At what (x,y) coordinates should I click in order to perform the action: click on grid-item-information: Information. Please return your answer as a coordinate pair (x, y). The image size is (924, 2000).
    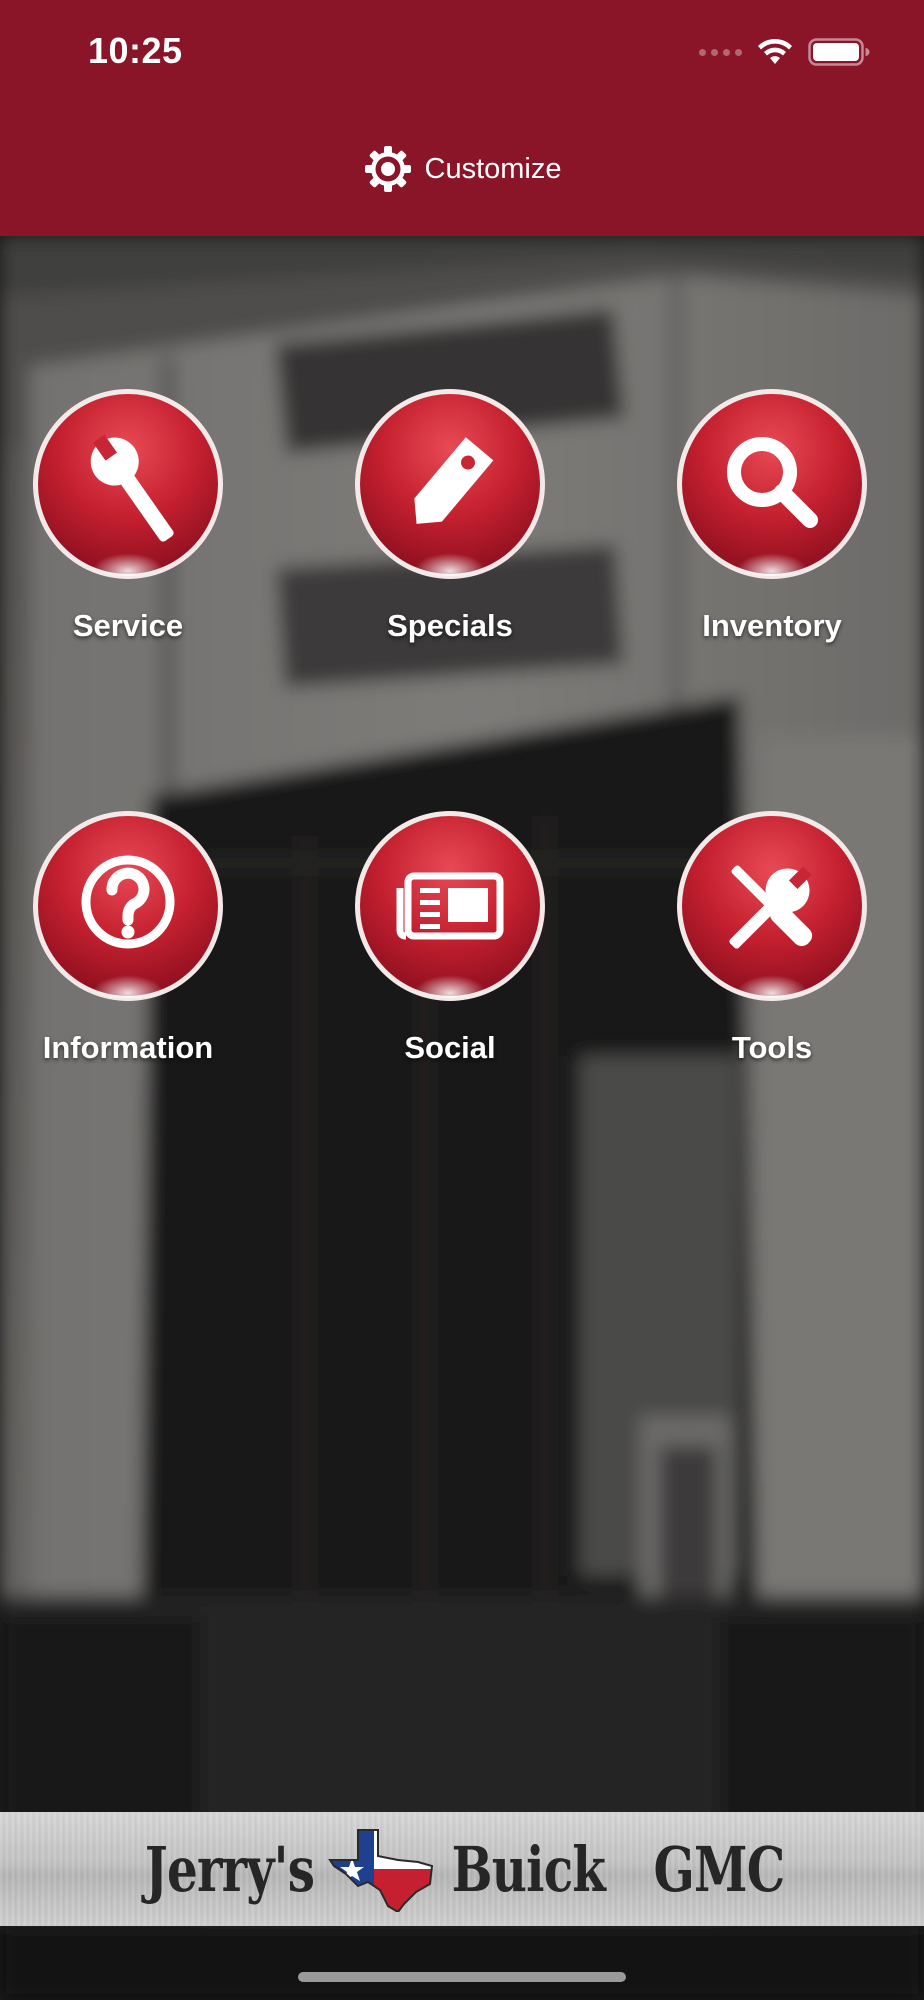
    Looking at the image, I should click on (128, 958).